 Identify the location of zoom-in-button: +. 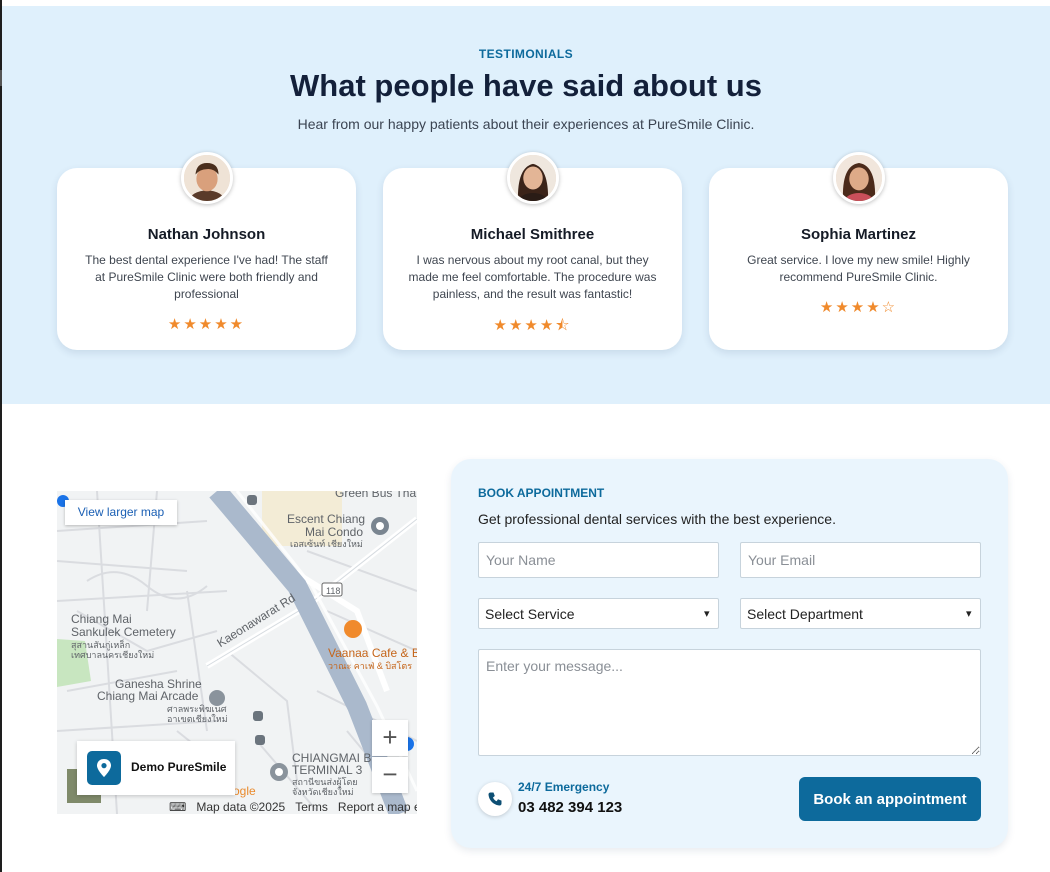
(390, 738).